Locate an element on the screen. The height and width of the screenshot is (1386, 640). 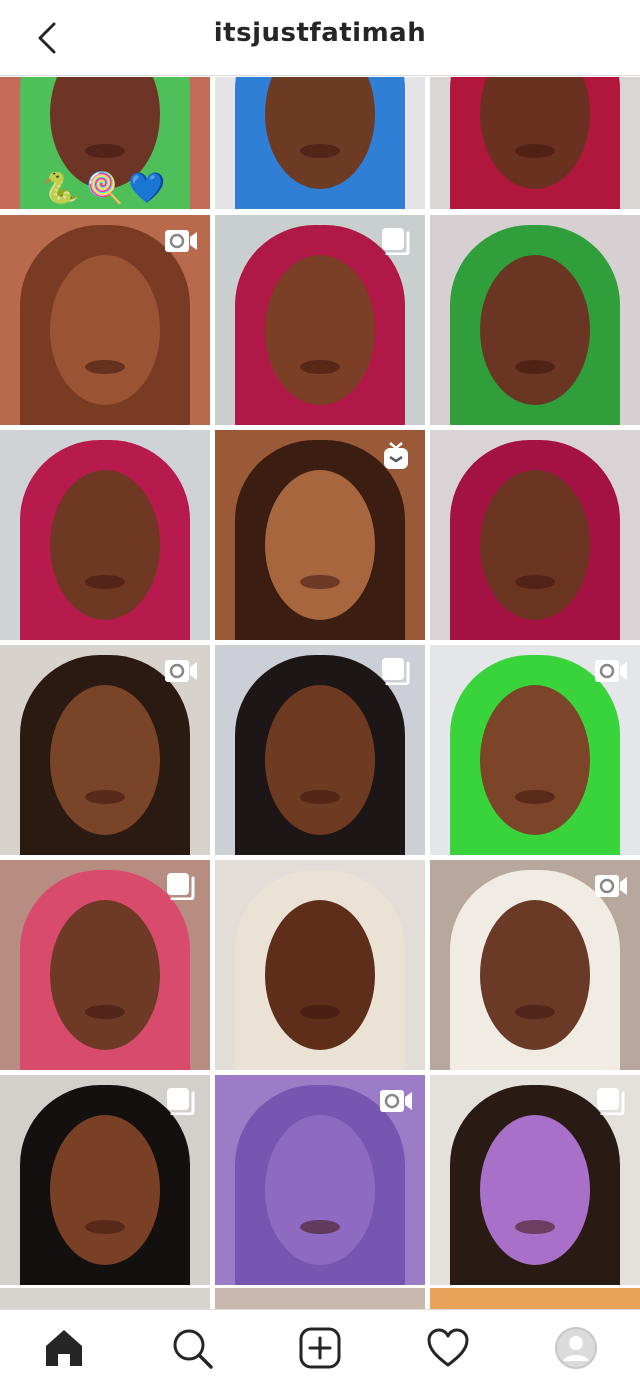
post-emoji: 🐍 is located at coordinates (61, 188).